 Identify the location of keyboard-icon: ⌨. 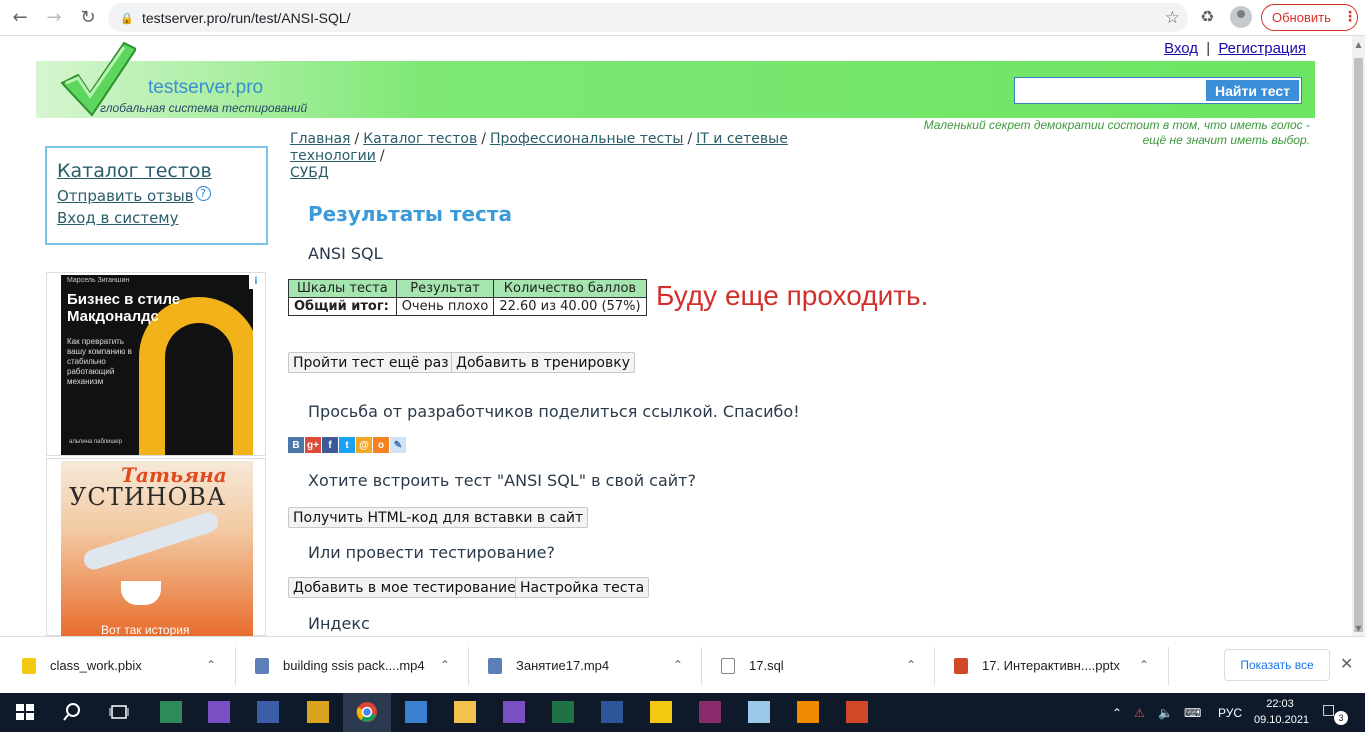
(1192, 712).